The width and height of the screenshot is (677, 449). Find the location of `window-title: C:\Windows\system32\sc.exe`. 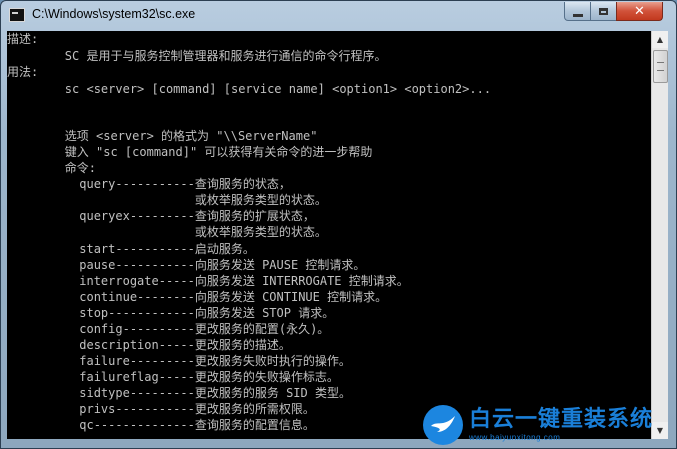

window-title: C:\Windows\system32\sc.exe is located at coordinates (114, 14).